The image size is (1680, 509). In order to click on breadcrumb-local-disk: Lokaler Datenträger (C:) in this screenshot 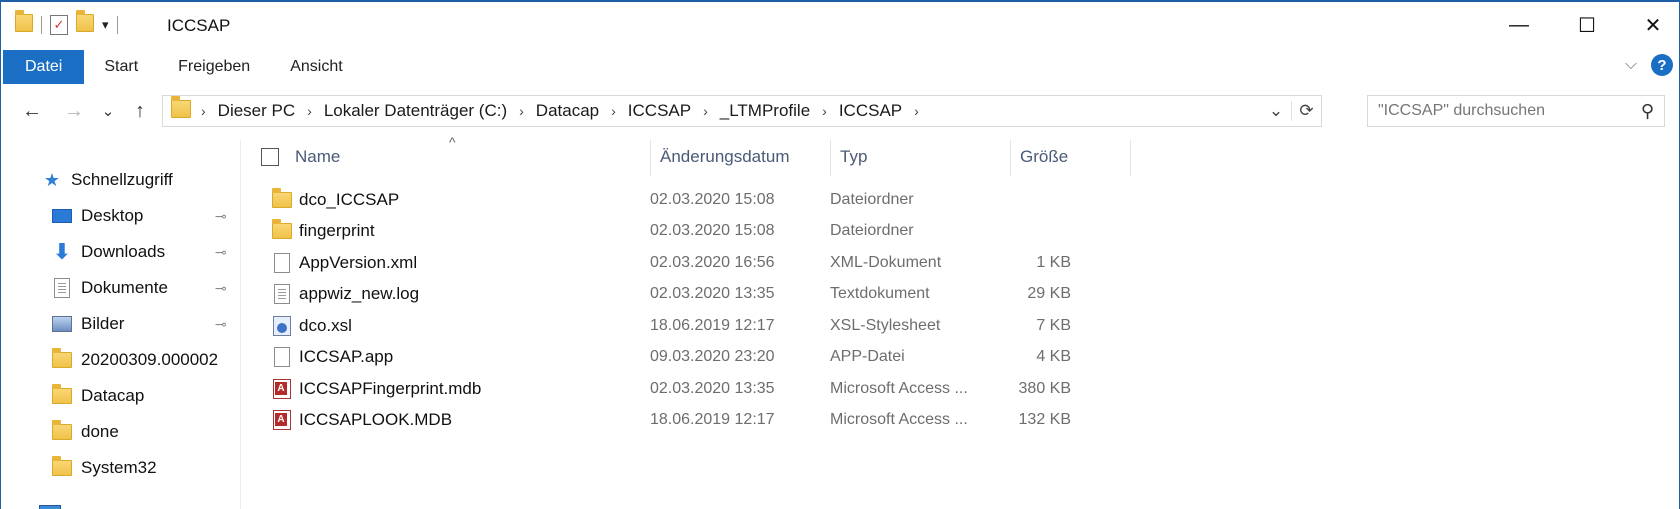, I will do `click(415, 111)`.